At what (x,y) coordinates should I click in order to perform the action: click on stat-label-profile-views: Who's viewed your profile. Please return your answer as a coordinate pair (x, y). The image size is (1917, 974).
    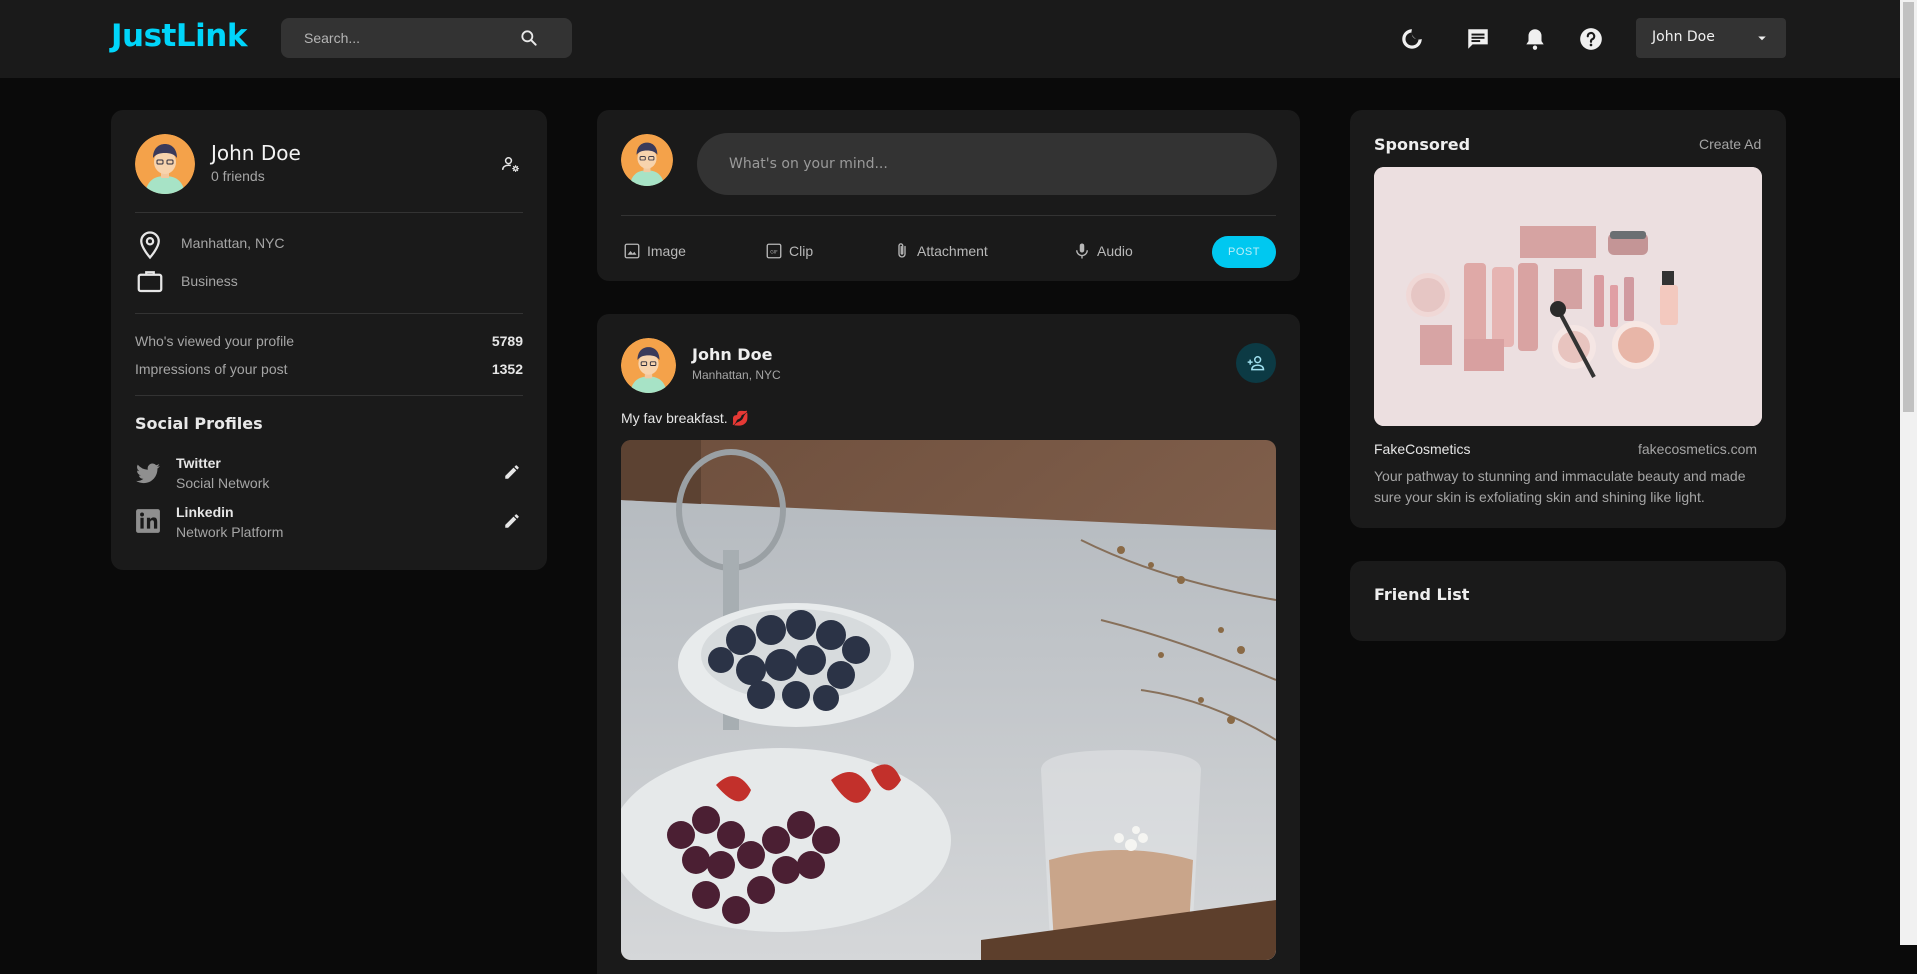
    Looking at the image, I should click on (215, 341).